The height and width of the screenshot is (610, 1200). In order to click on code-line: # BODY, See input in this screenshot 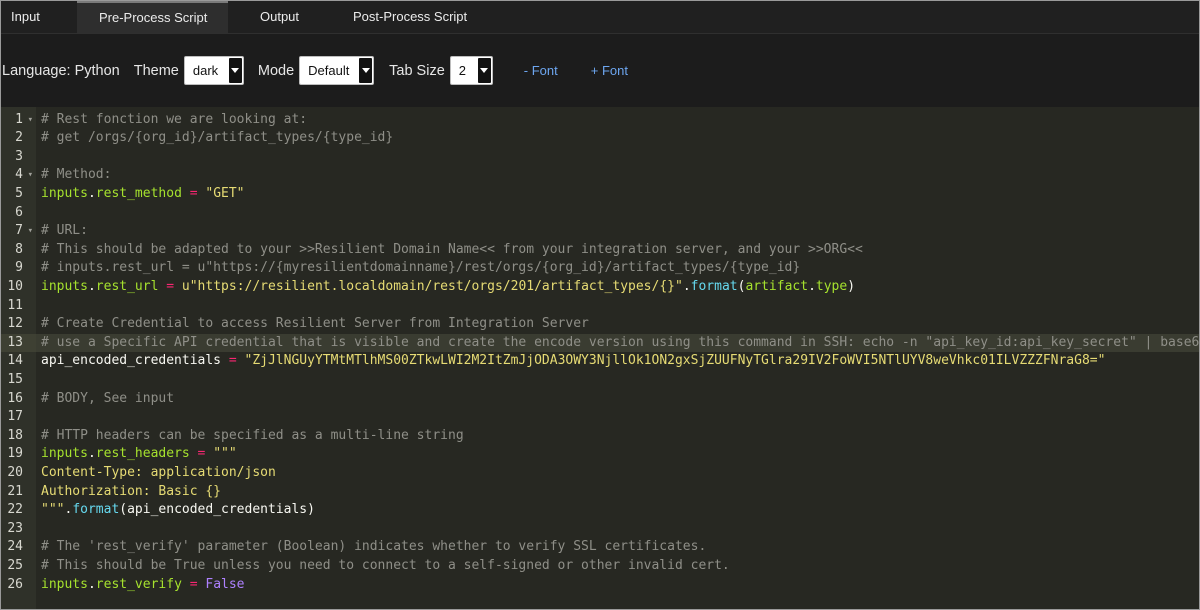, I will do `click(617, 399)`.